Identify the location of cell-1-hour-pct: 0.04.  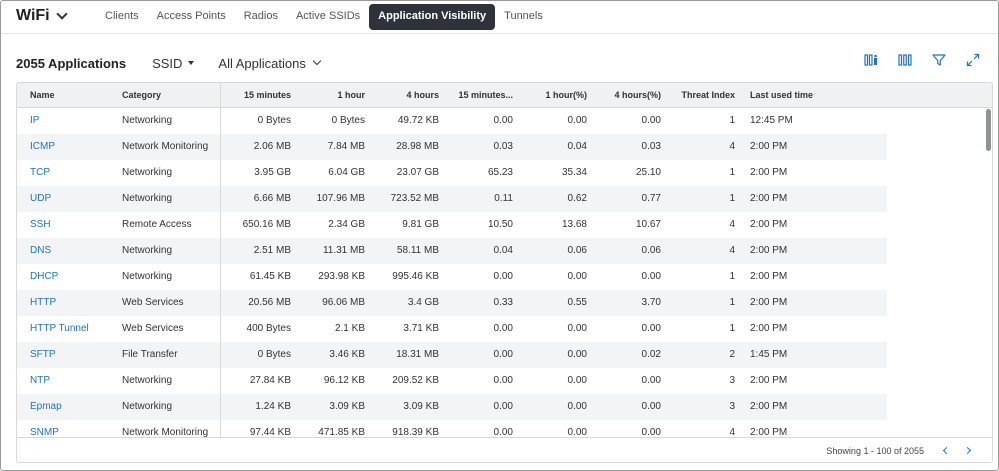
(577, 146).